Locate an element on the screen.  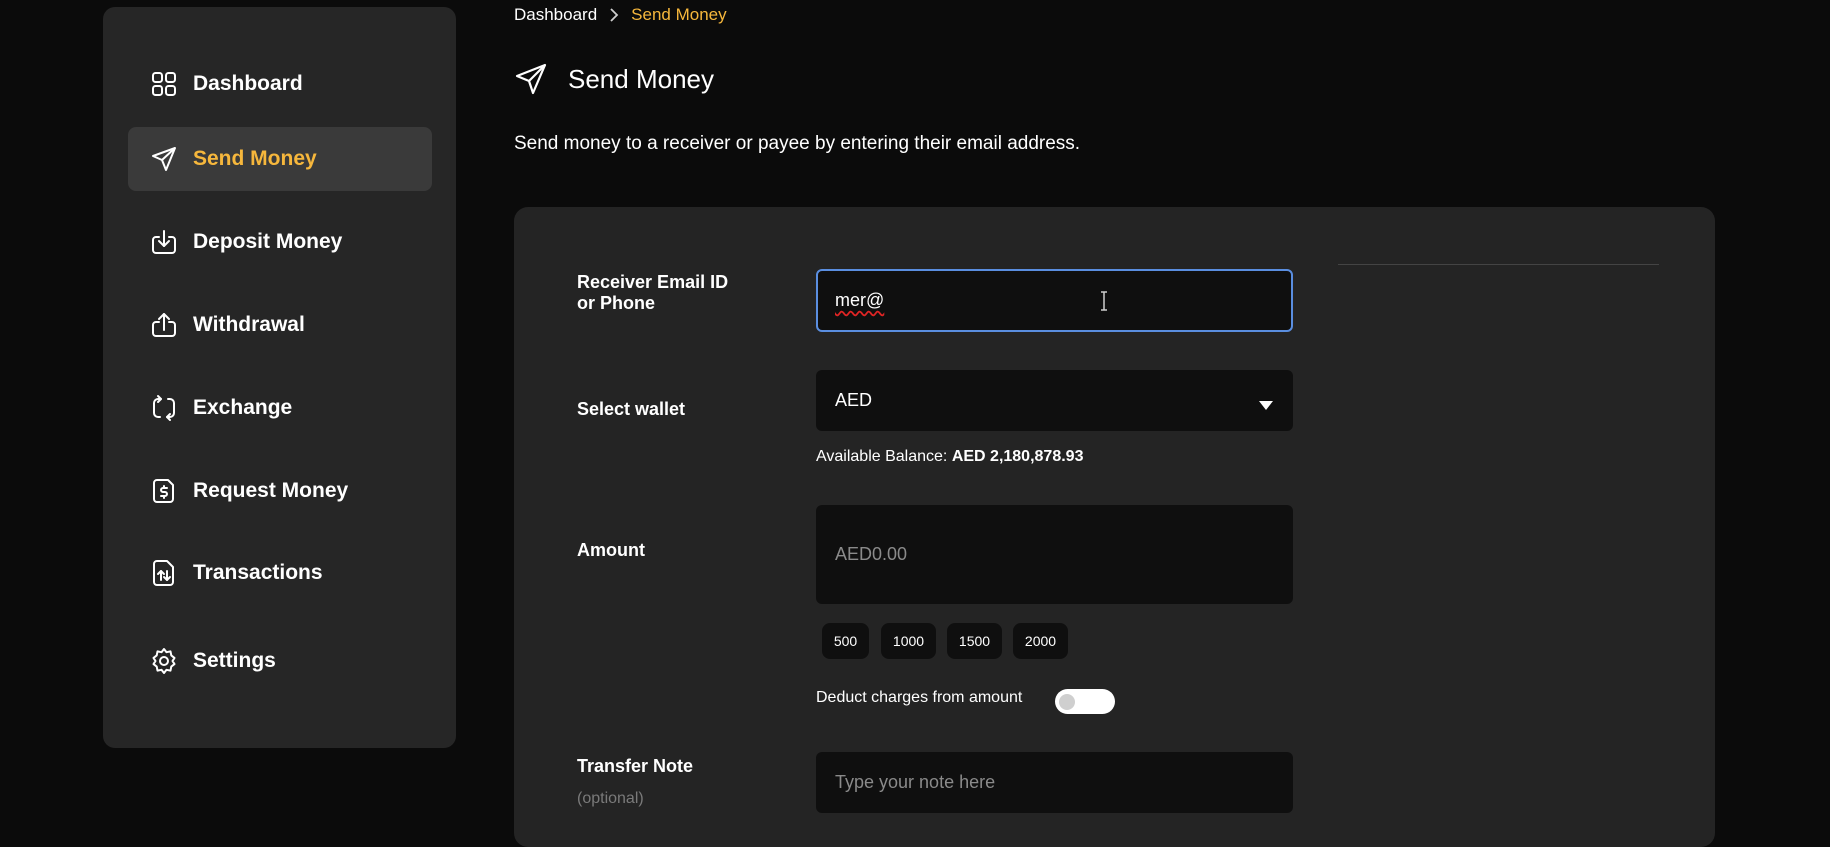
divider is located at coordinates (1498, 264).